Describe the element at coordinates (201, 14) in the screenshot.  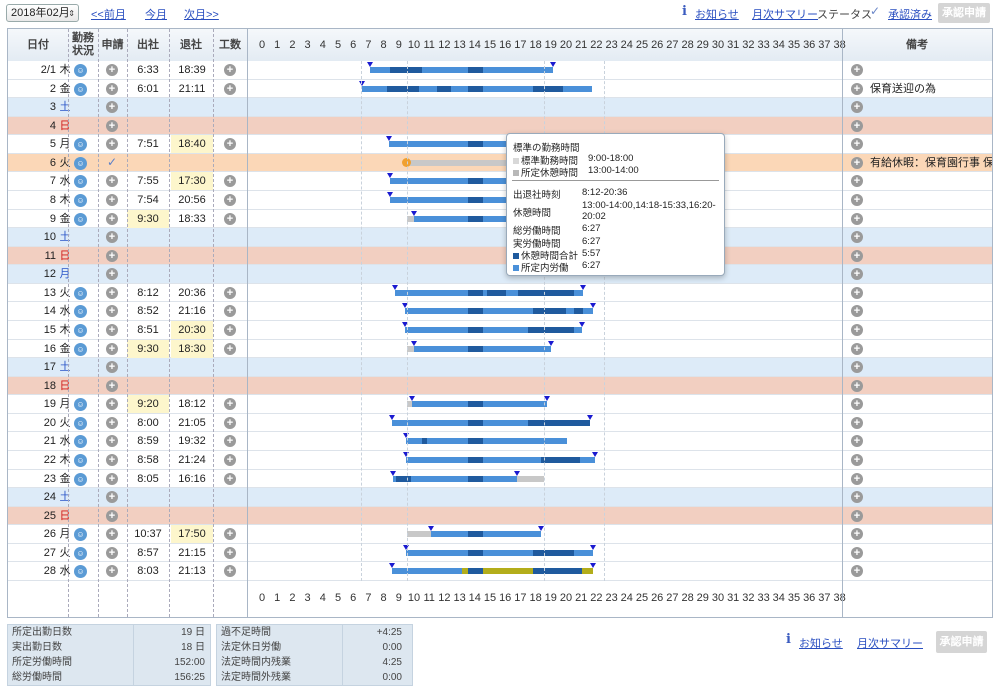
I see `next-month-link: 次月>>` at that location.